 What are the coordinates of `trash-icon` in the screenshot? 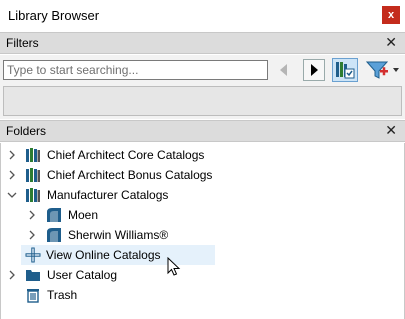 It's located at (33, 296).